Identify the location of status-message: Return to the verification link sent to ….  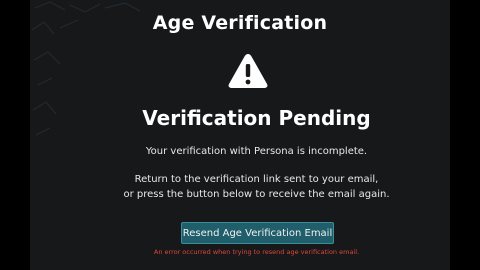
(240, 187).